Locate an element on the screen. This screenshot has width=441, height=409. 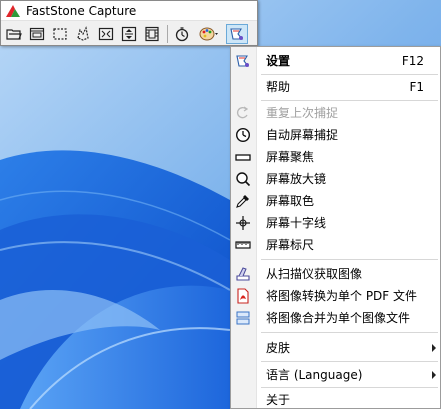
menu-item-scanner: 从扫描仪获取图像 is located at coordinates (335, 273).